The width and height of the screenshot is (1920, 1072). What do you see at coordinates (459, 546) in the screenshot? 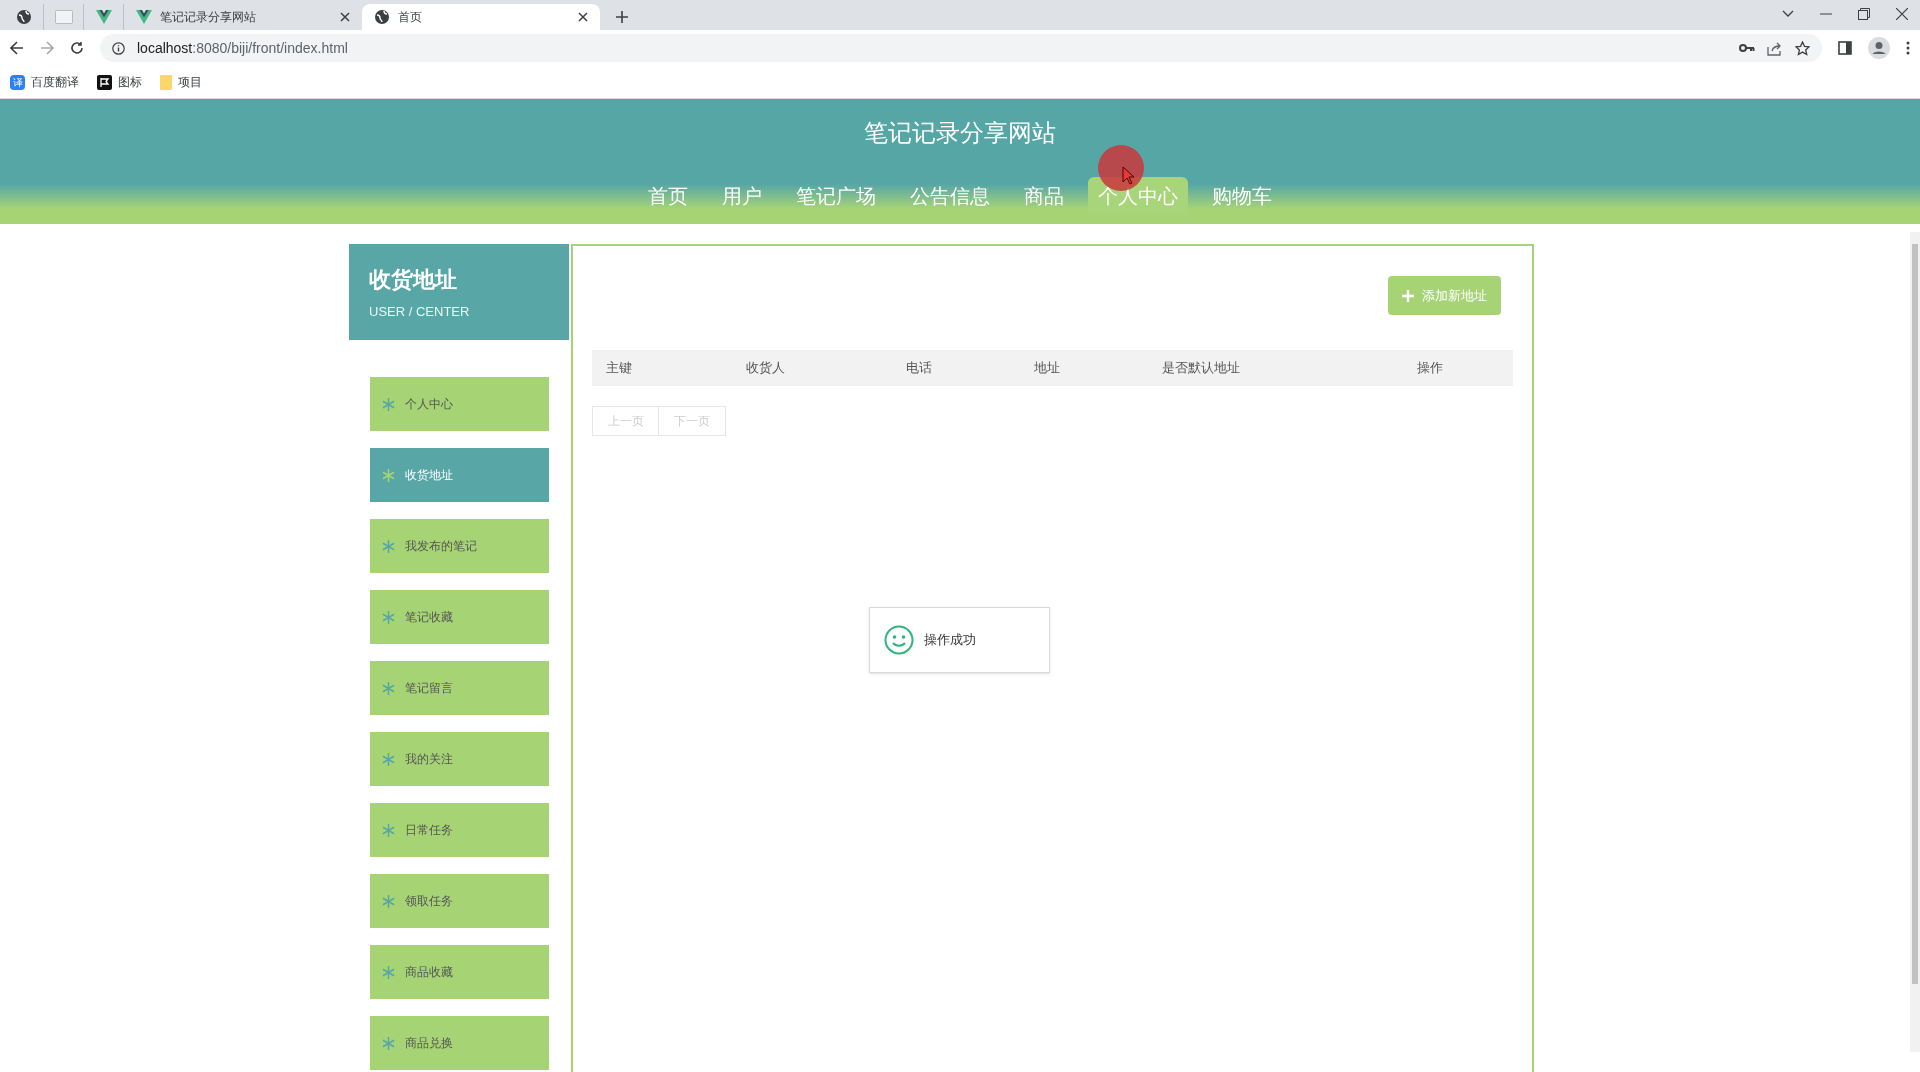
I see `sidebar-item: 我发布的笔记` at bounding box center [459, 546].